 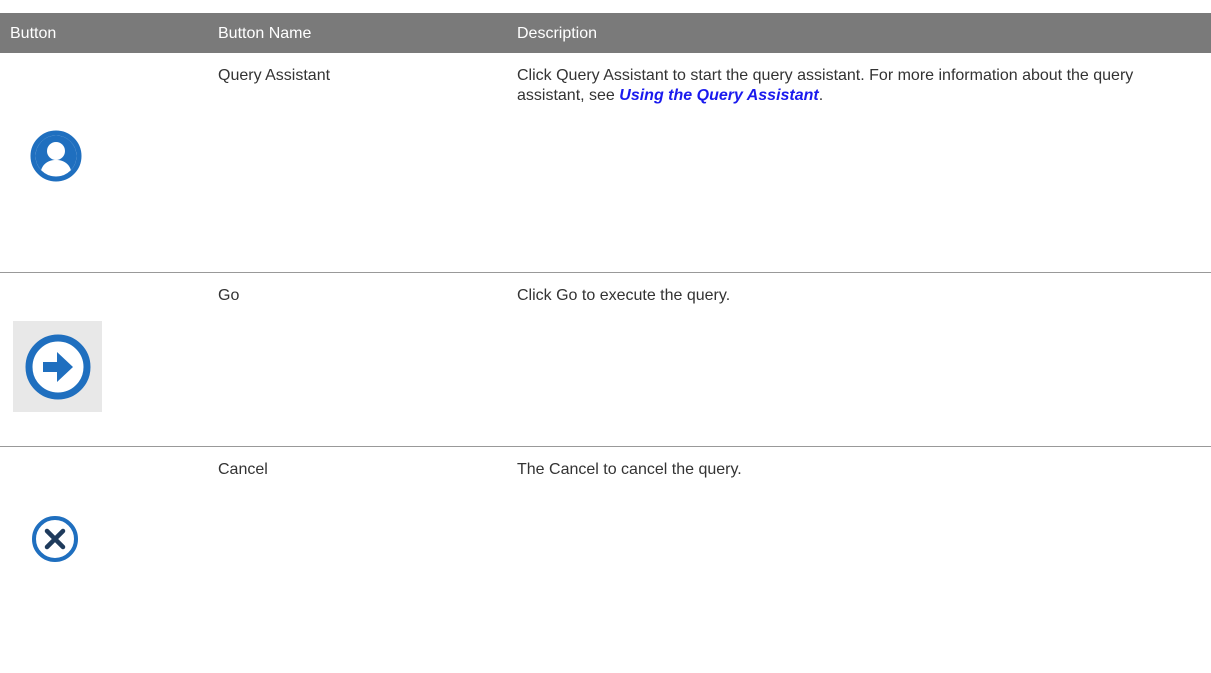 I want to click on user-assistant-icon, so click(x=56, y=156).